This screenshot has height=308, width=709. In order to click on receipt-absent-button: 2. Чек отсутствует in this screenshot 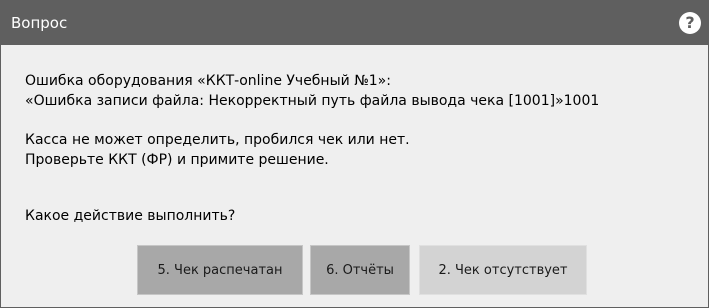, I will do `click(503, 270)`.